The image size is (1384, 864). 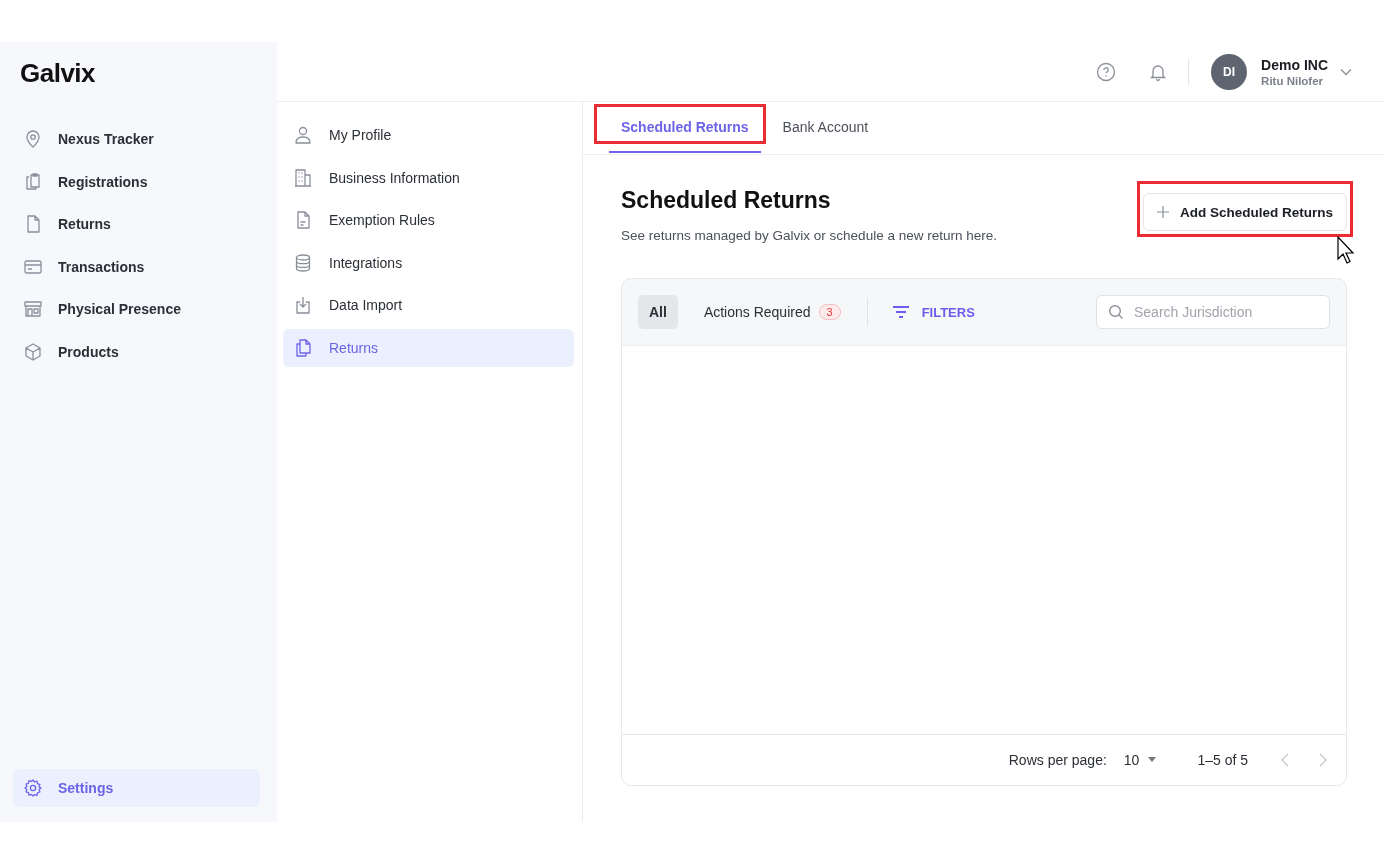 I want to click on download-icon, so click(x=303, y=305).